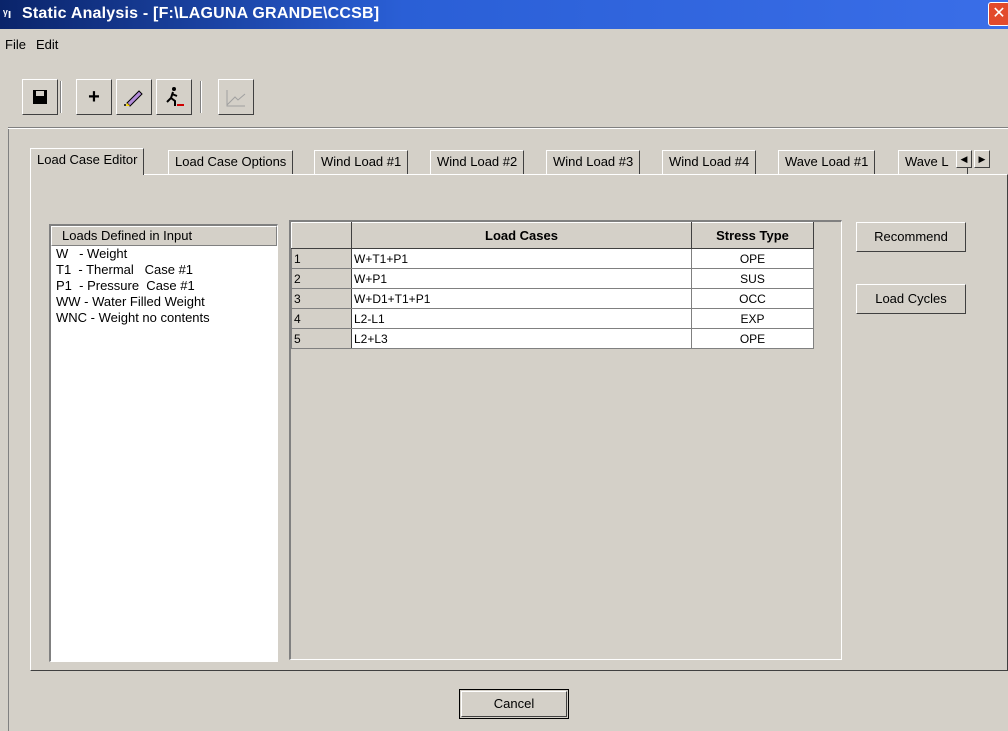  I want to click on tab-scroll-right-button: ▶, so click(982, 159).